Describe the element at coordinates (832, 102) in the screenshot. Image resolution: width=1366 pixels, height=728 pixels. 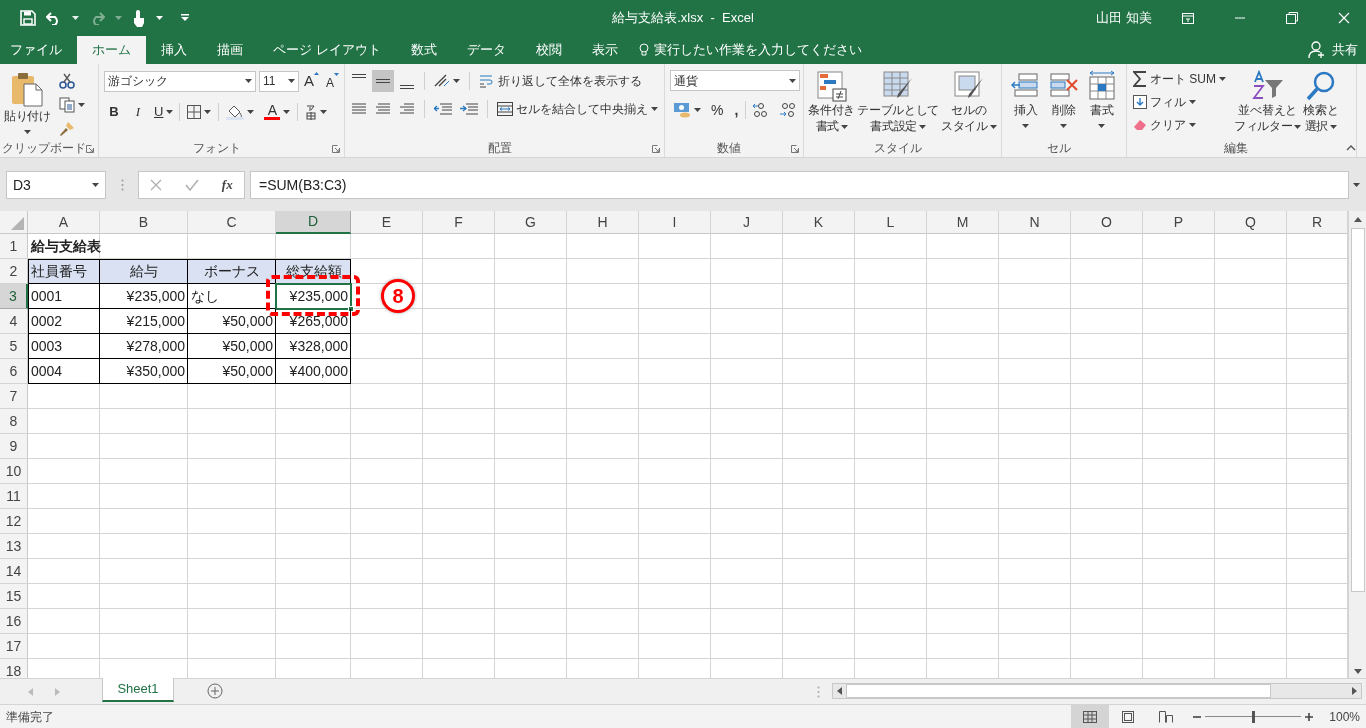
I see `conditional-formatting-button: 条件付き 書式` at that location.